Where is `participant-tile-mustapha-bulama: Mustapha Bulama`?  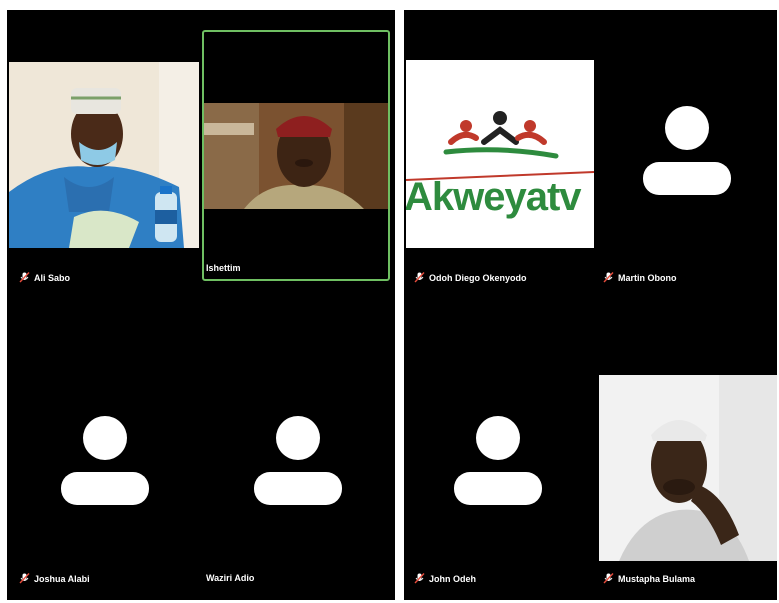 participant-tile-mustapha-bulama: Mustapha Bulama is located at coordinates (688, 452).